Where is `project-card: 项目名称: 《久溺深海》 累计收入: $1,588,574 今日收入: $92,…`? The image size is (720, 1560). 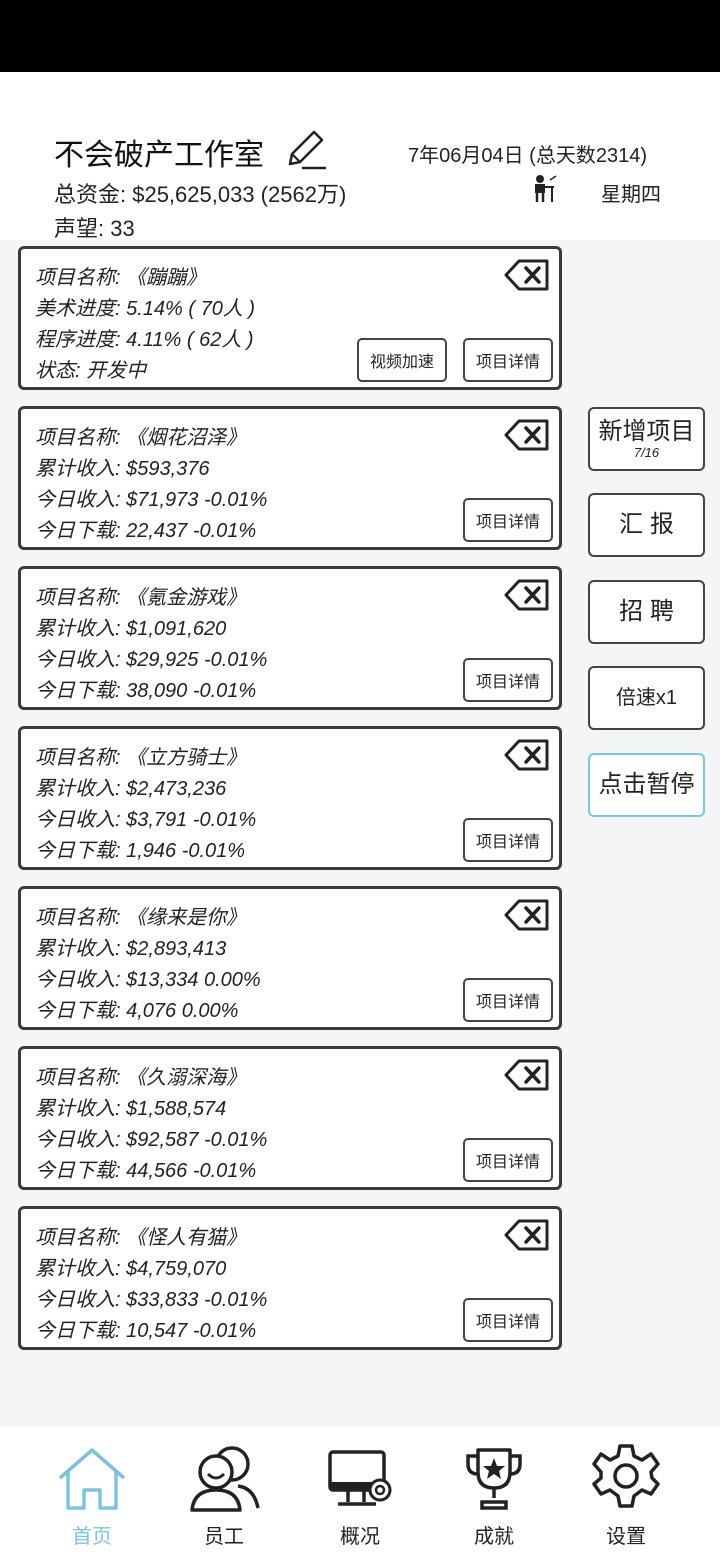 project-card: 项目名称: 《久溺深海》 累计收入: $1,588,574 今日收入: $92,… is located at coordinates (290, 1118).